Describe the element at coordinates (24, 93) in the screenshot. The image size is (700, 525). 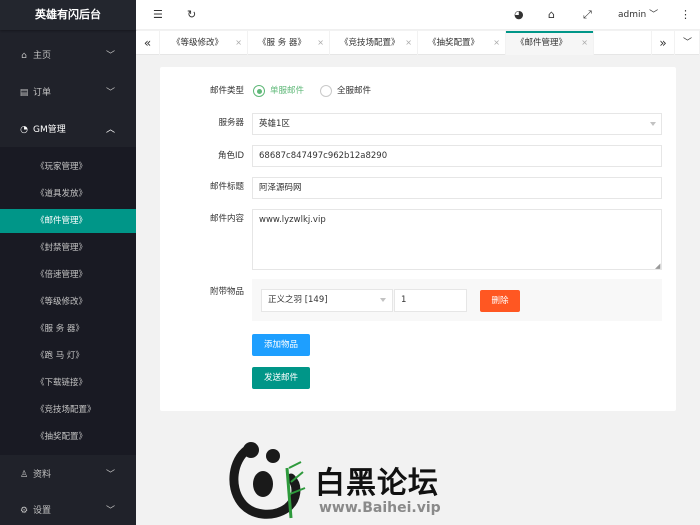
I see `order-icon: ▤` at that location.